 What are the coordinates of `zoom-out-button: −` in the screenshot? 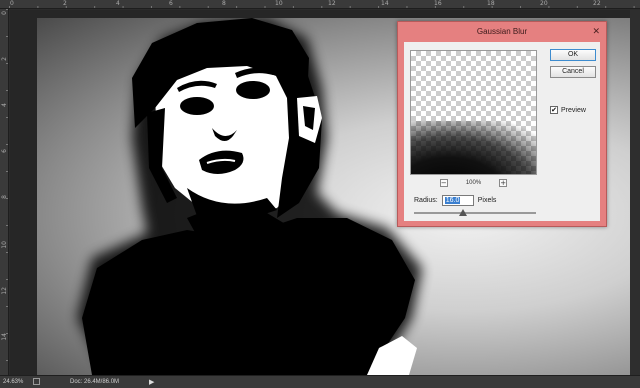 It's located at (443, 183).